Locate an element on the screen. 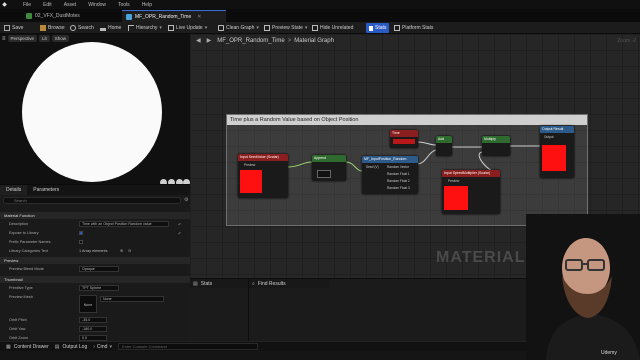  hierarchy-button: Hierarchy ▾ is located at coordinates (145, 28).